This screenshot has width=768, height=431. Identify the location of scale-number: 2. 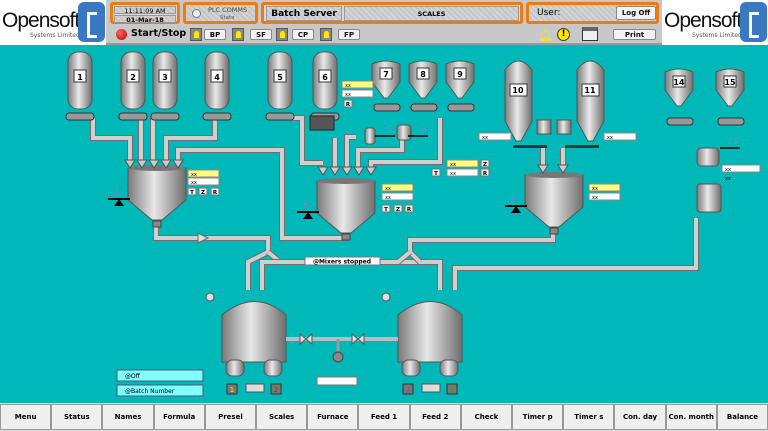
(391, 130).